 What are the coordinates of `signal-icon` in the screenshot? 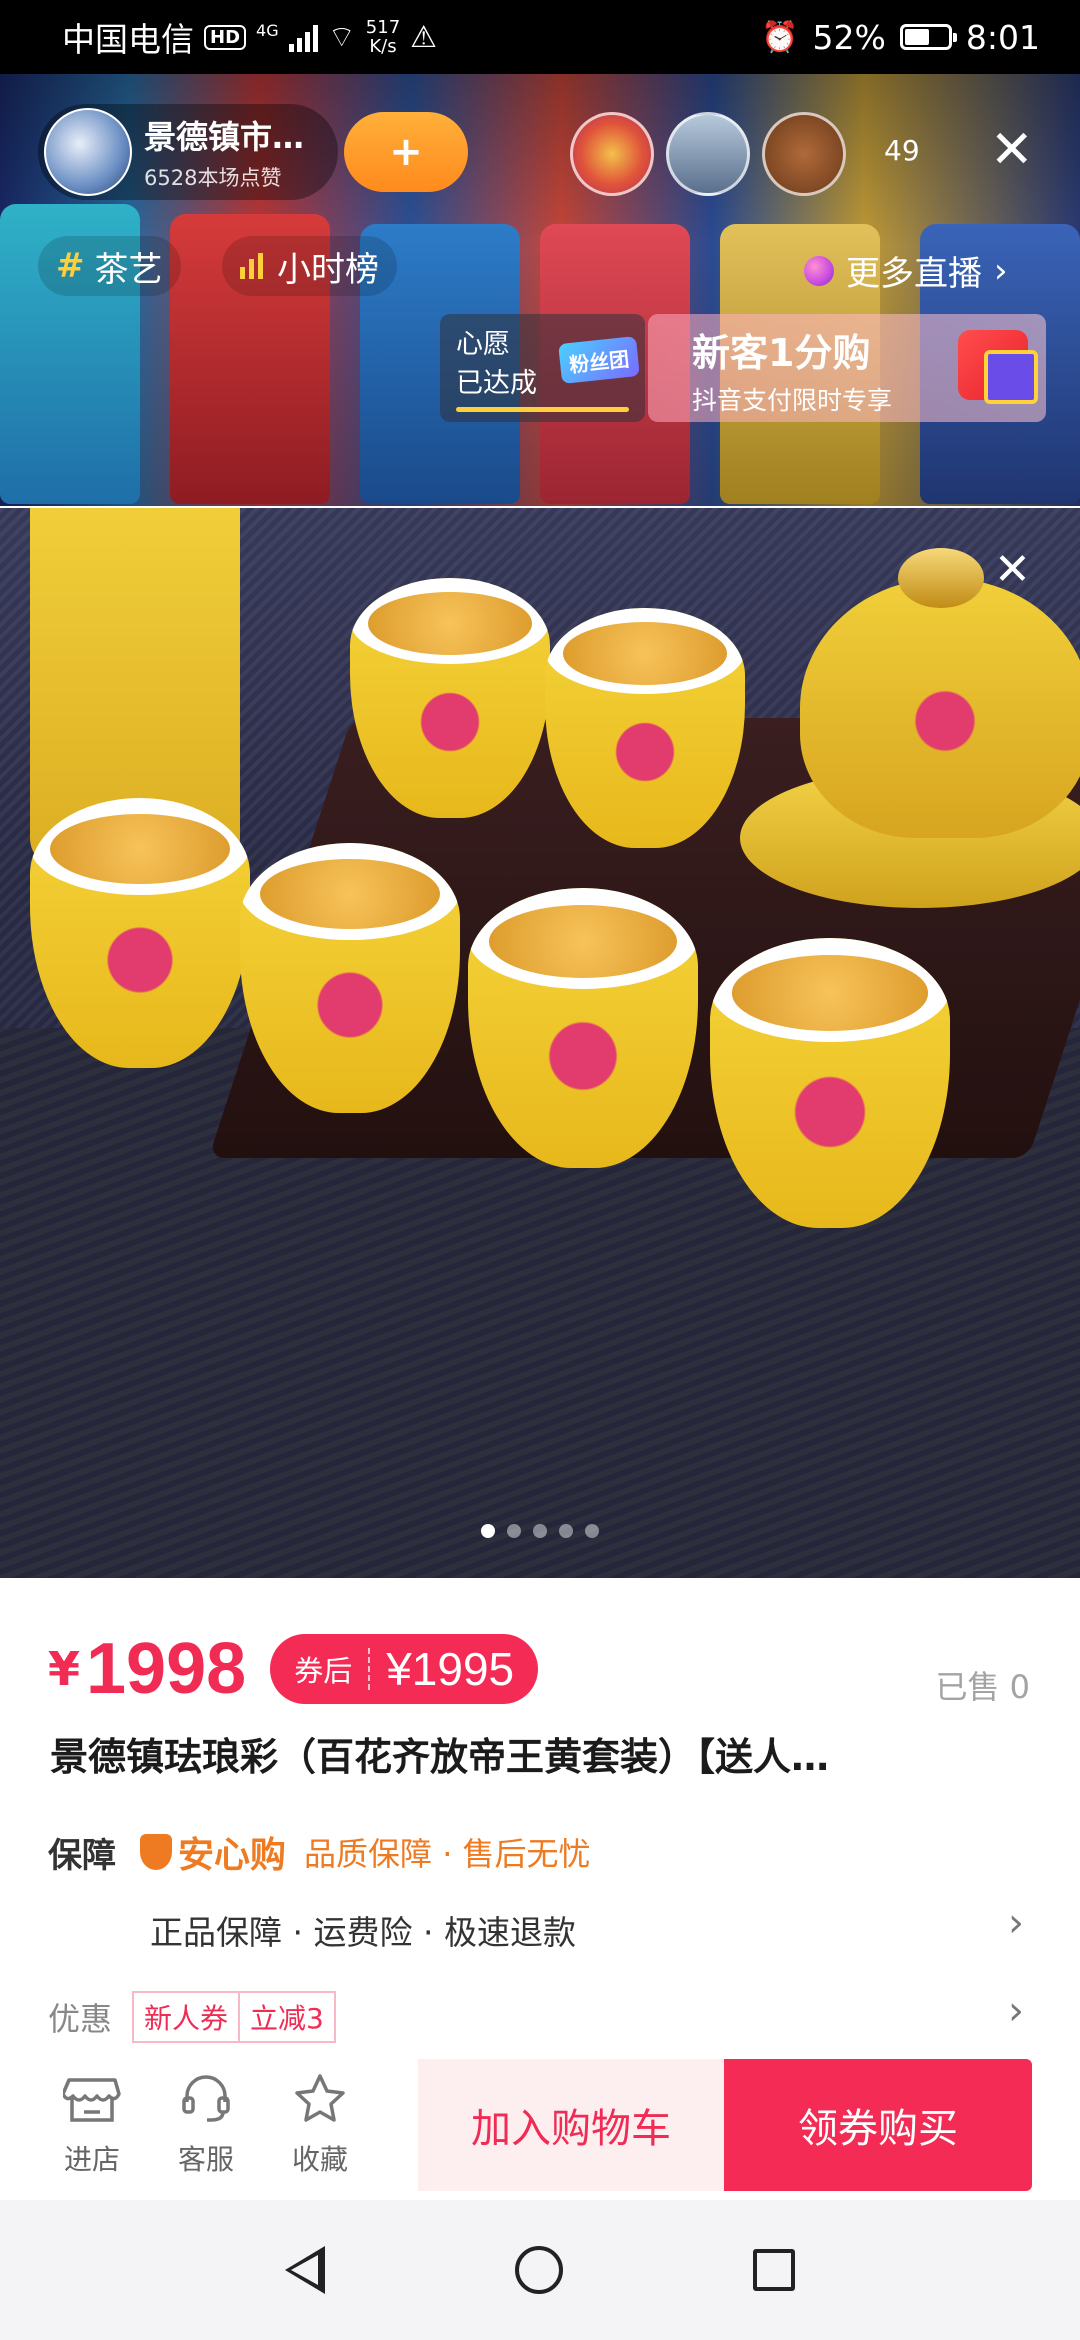 It's located at (303, 37).